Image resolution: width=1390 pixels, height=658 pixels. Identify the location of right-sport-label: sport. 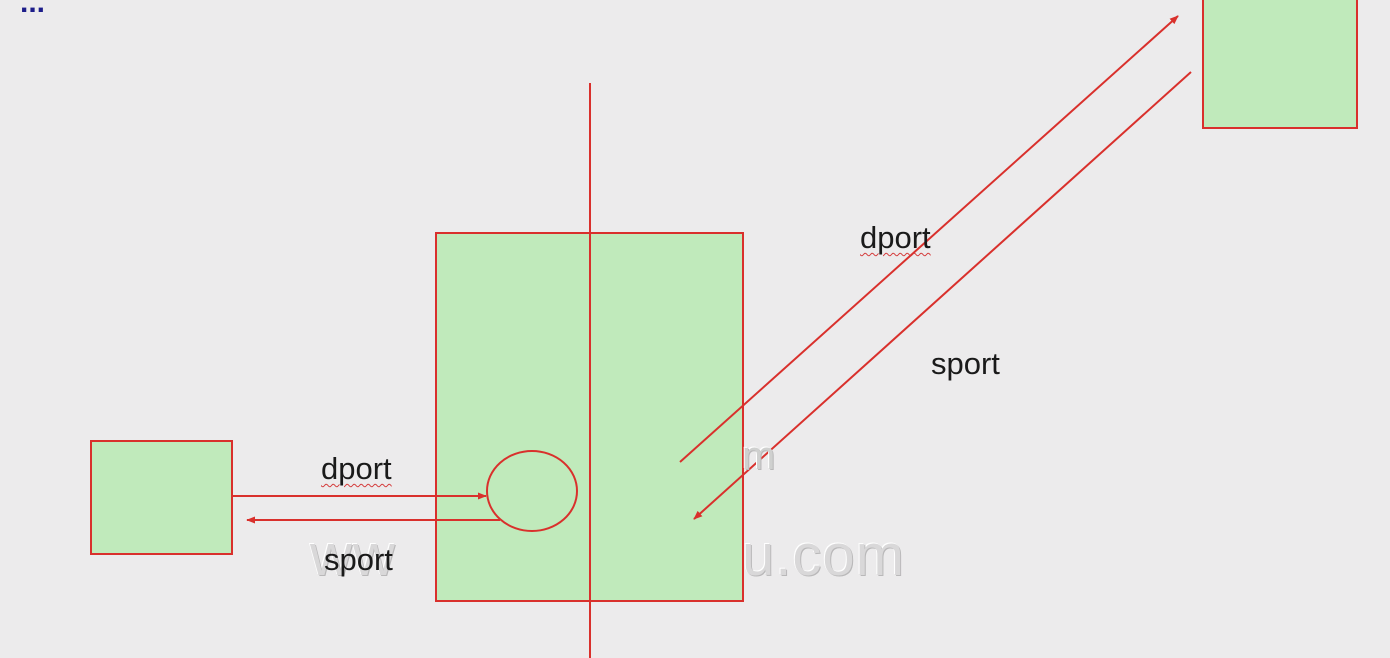
(965, 363).